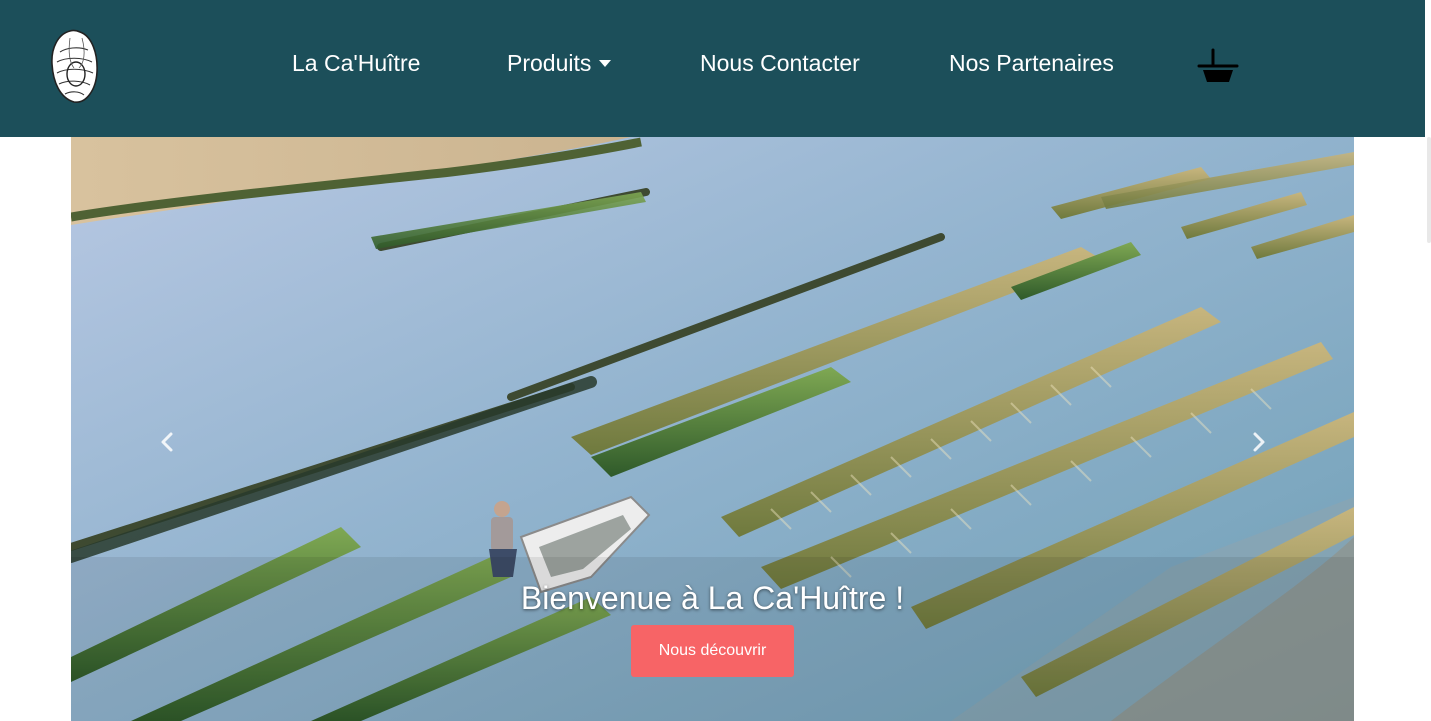 The image size is (1431, 721). What do you see at coordinates (1258, 442) in the screenshot?
I see `chevron-right-icon` at bounding box center [1258, 442].